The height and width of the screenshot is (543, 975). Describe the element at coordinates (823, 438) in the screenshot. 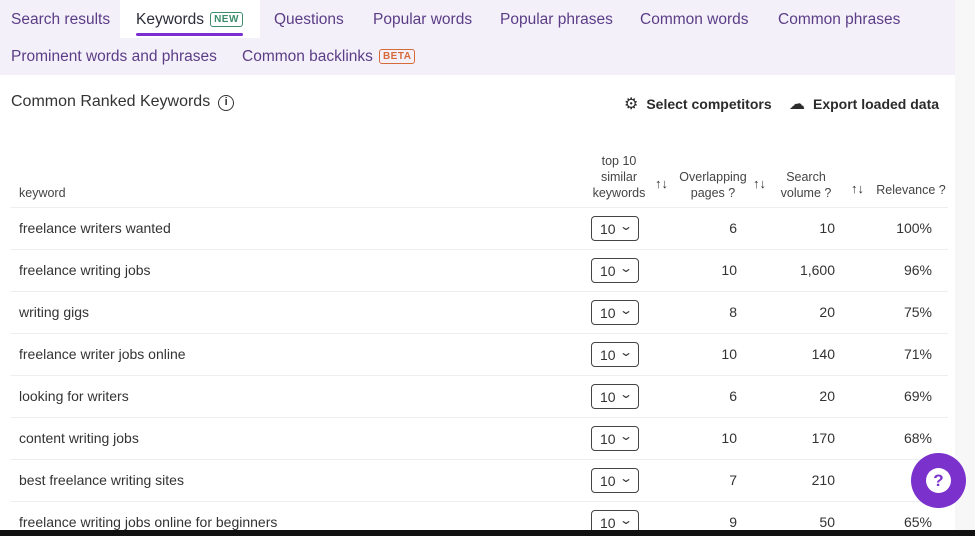

I see `volume-cell: 170` at that location.